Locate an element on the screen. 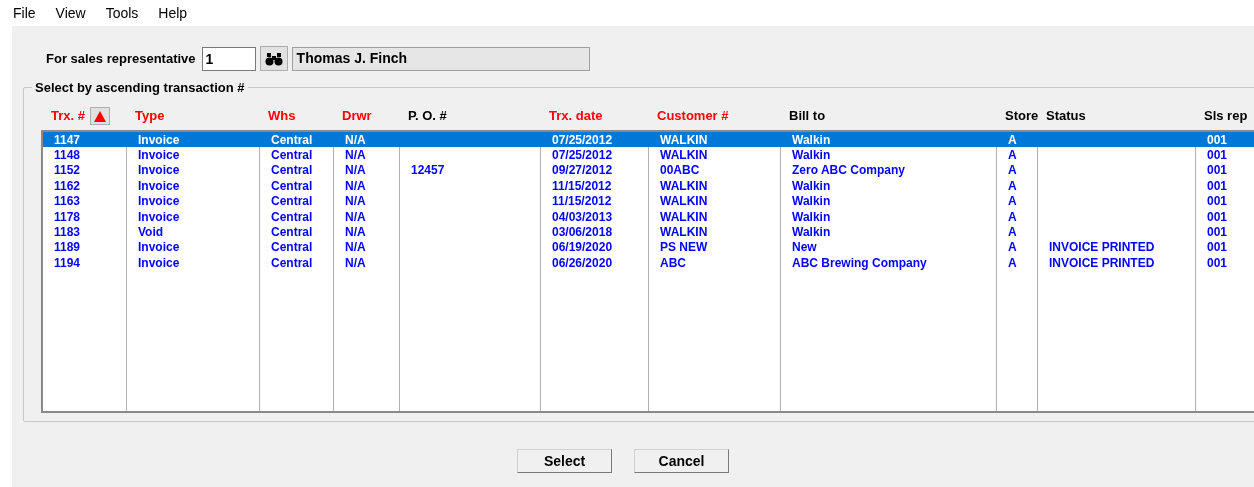 This screenshot has width=1254, height=487. table-cell: 09/27/2012 is located at coordinates (582, 170).